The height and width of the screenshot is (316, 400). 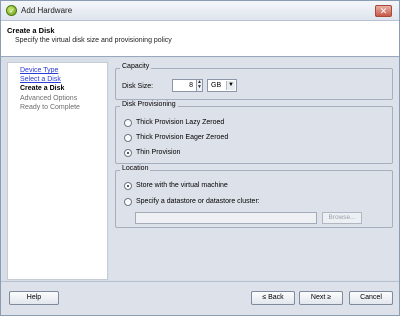 I want to click on nav-item-advanced-options: Advanced Options, so click(x=49, y=98).